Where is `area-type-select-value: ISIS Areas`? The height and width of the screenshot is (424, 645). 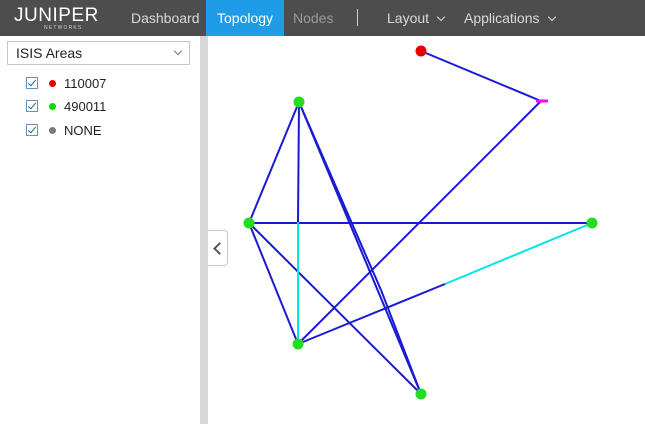 area-type-select-value: ISIS Areas is located at coordinates (49, 53).